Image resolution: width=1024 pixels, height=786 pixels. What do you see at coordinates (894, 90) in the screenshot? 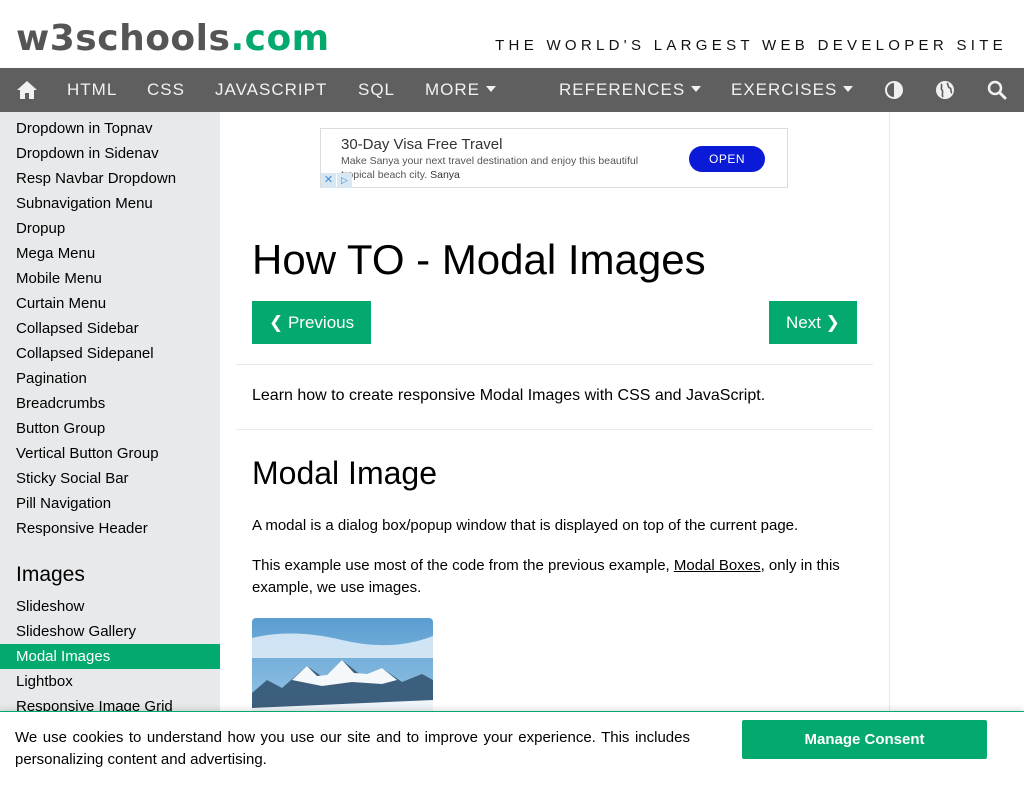
I see `contrast-icon` at bounding box center [894, 90].